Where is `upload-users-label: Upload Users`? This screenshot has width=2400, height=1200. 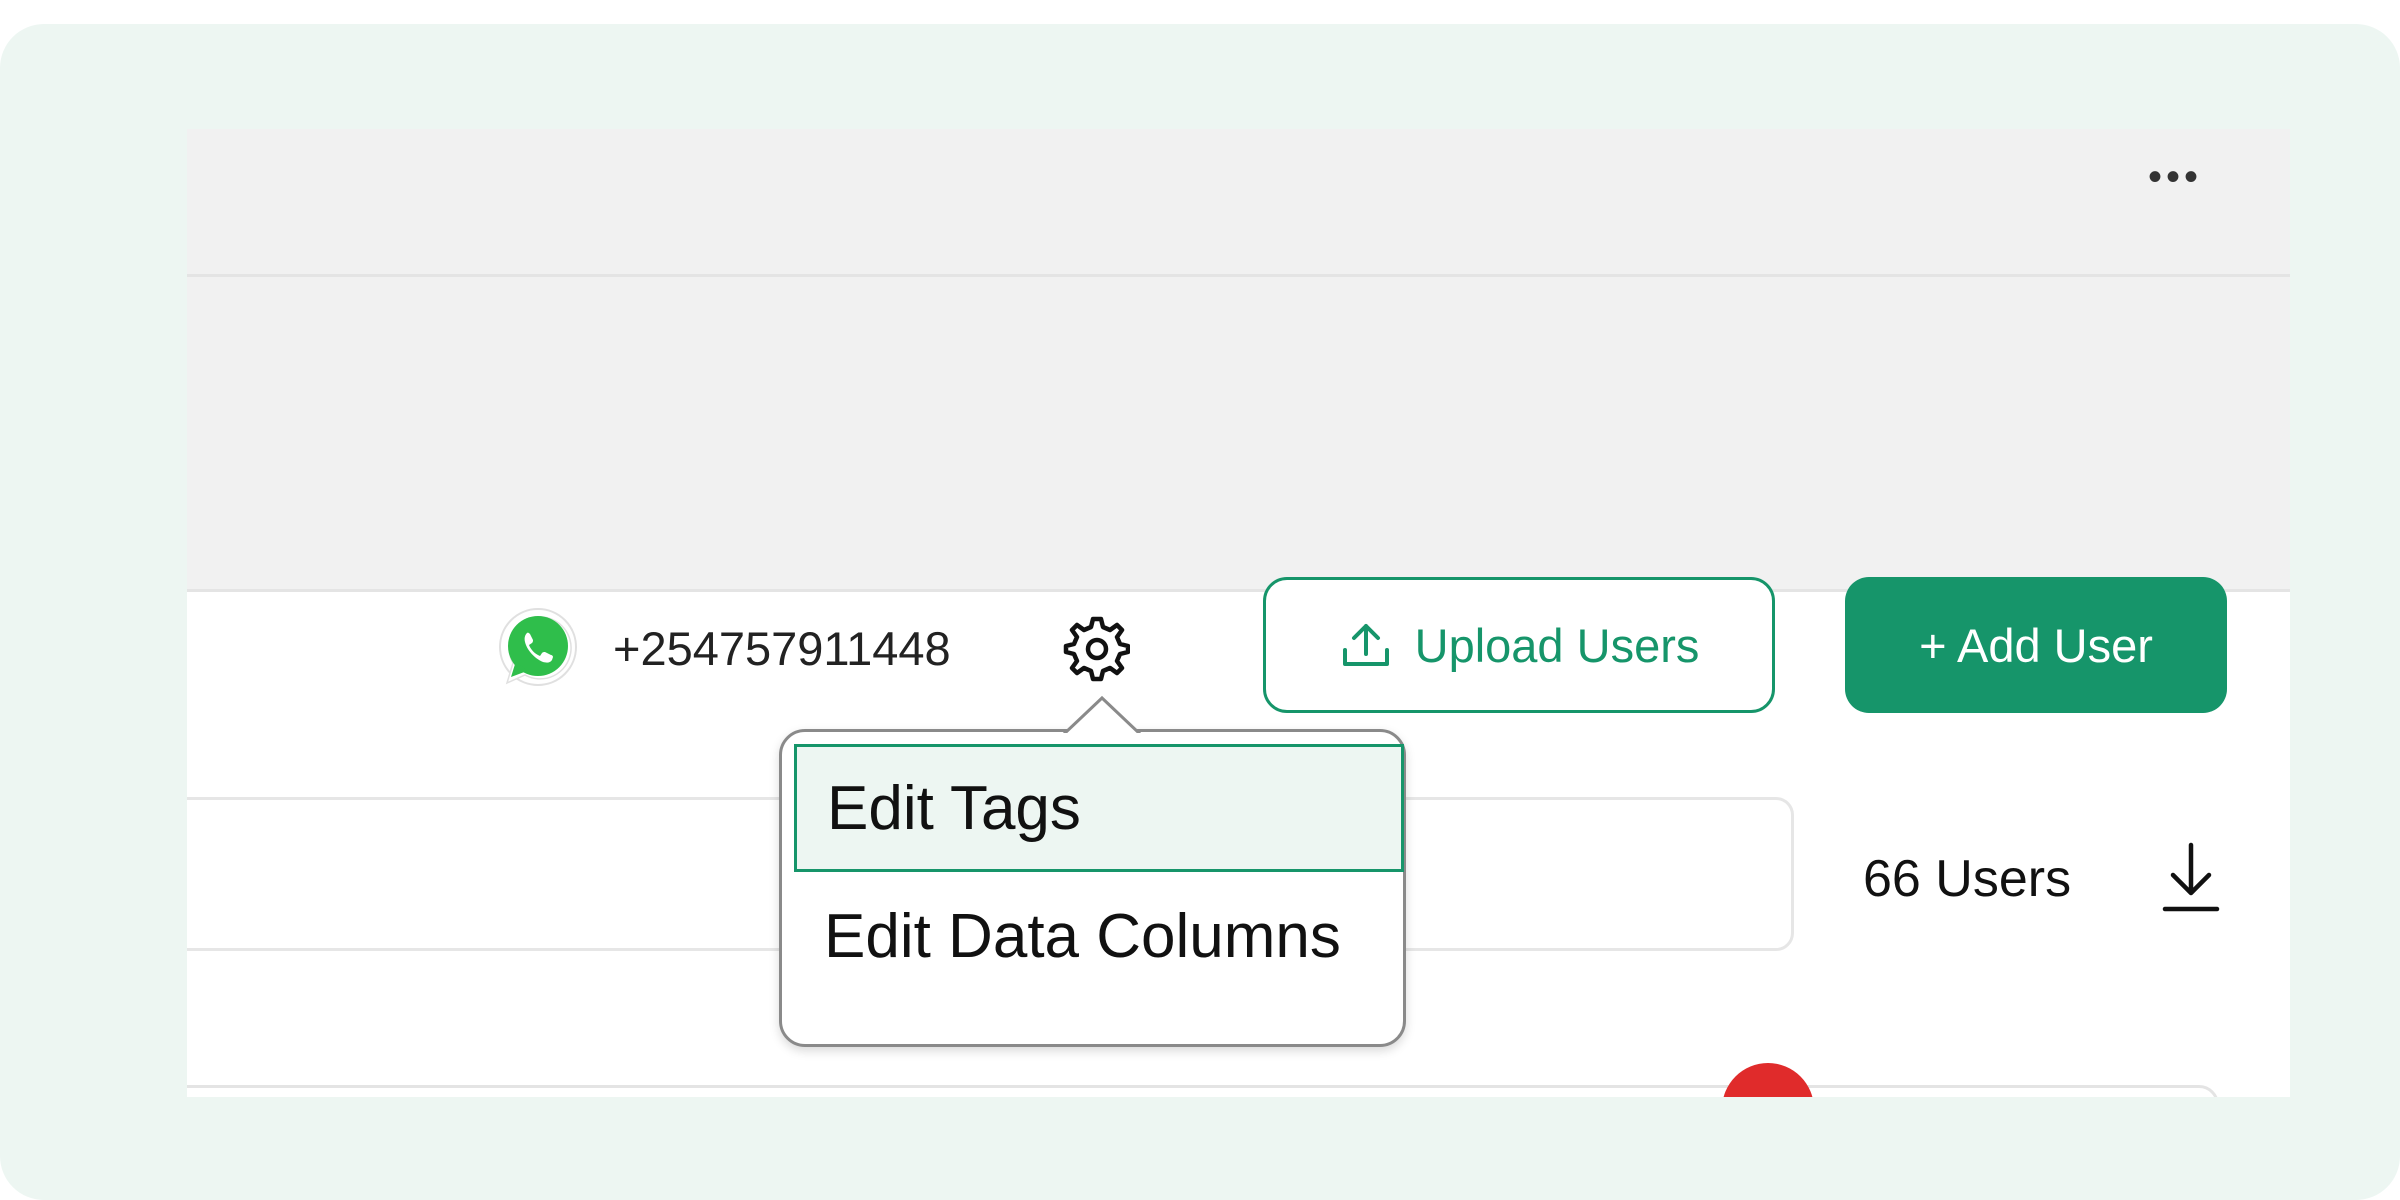
upload-users-label: Upload Users is located at coordinates (1557, 645).